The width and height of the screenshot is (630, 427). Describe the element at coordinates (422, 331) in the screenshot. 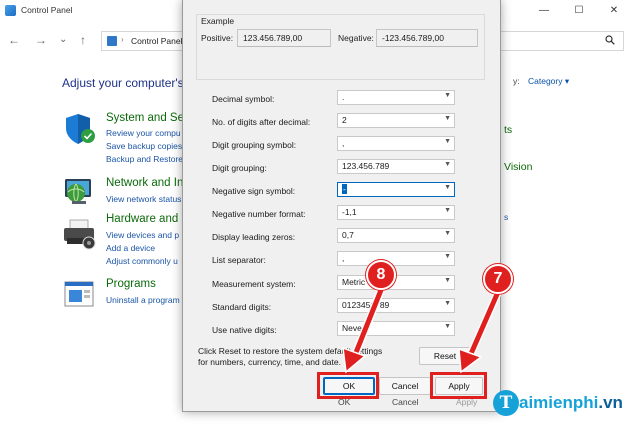

I see `annotation-arrows` at that location.